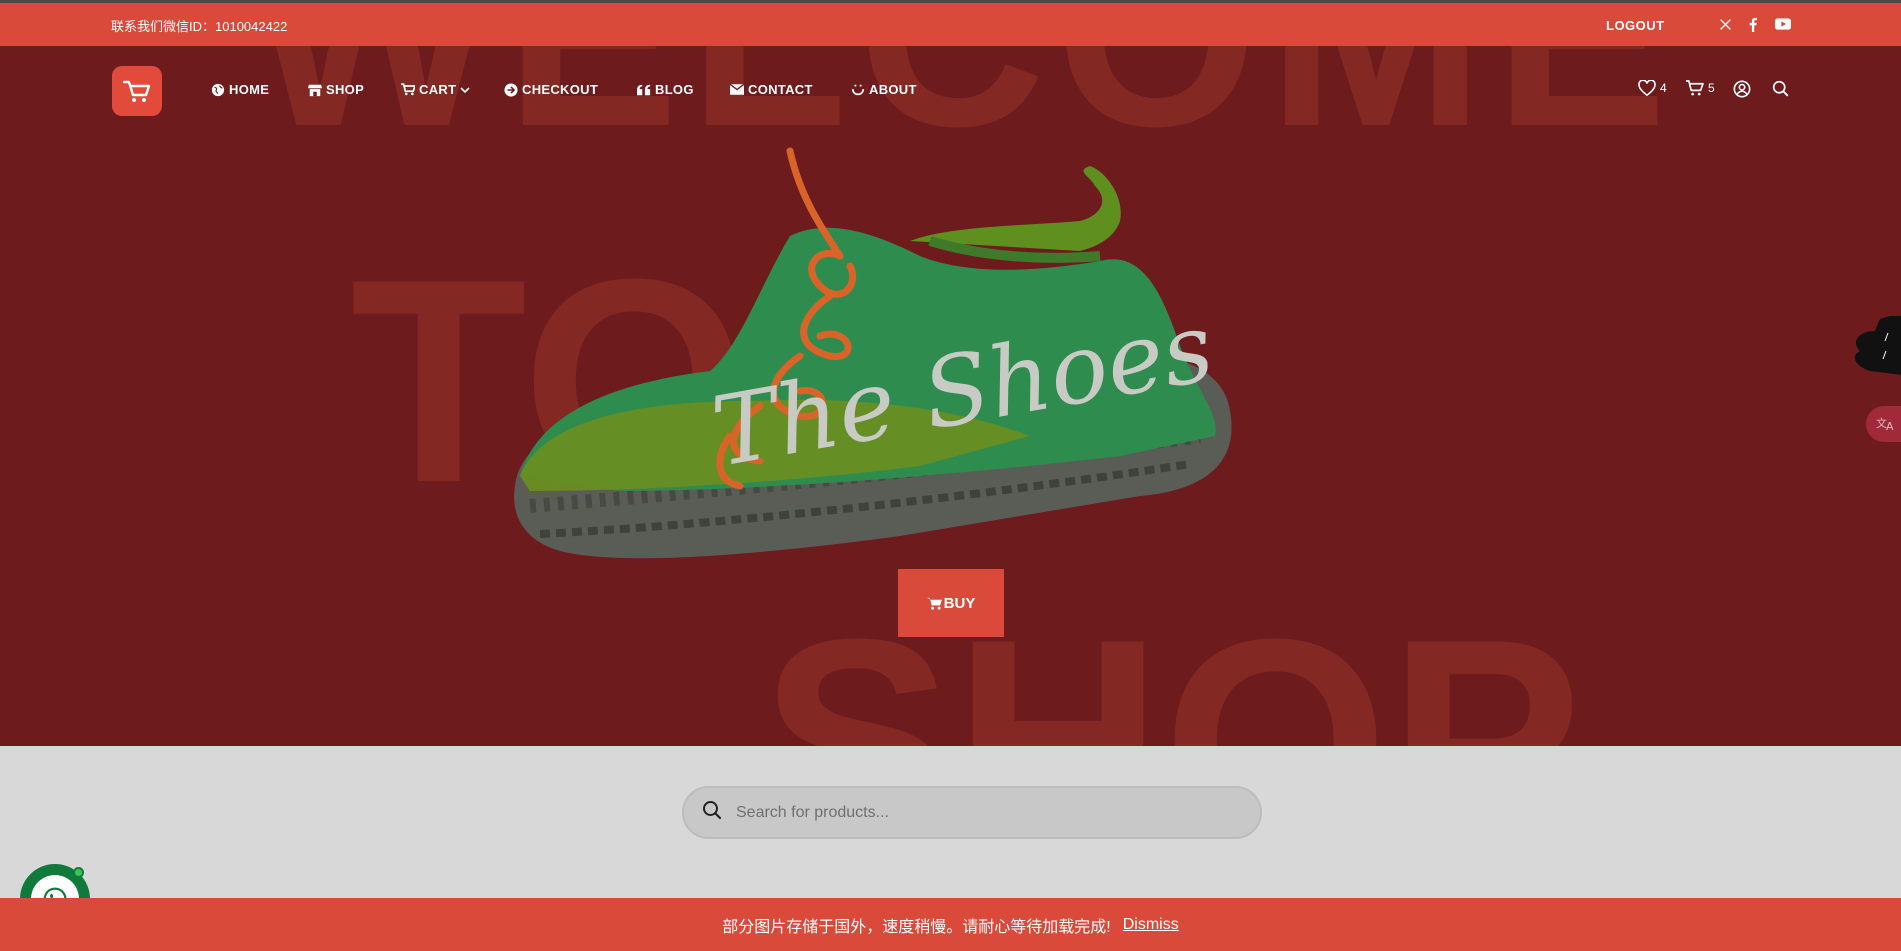  I want to click on store-icon, so click(315, 90).